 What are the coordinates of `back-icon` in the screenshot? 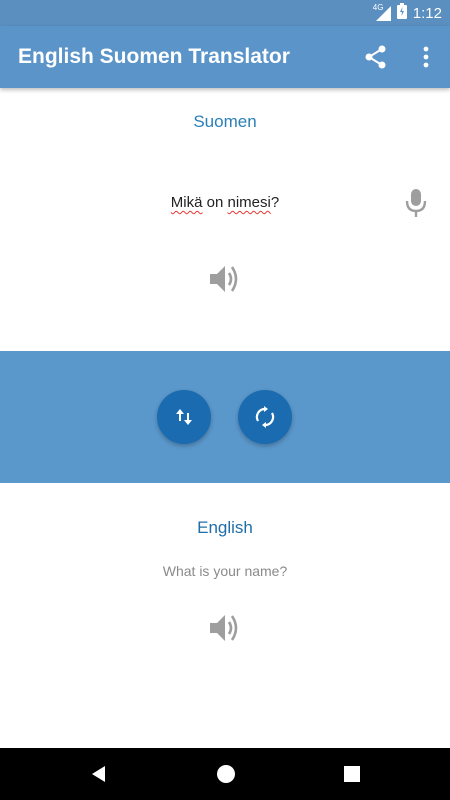 It's located at (98, 774).